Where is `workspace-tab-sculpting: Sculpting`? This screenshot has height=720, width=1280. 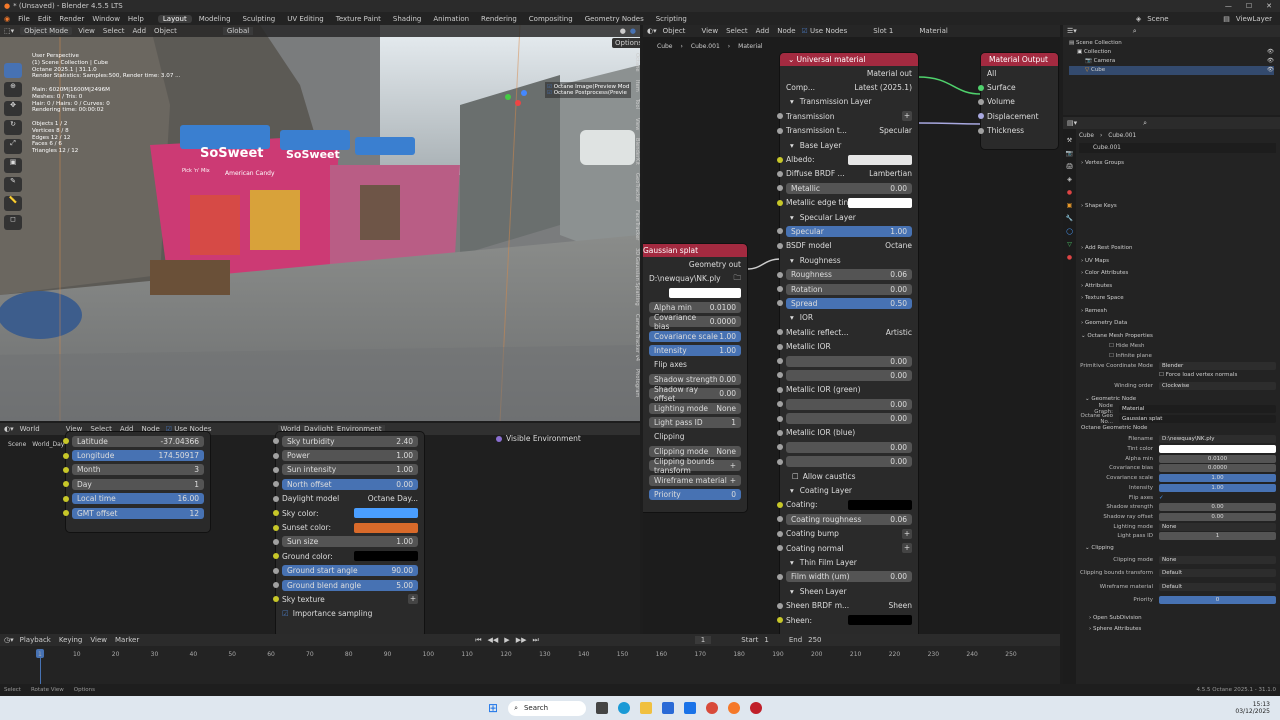
workspace-tab-sculpting: Sculpting is located at coordinates (259, 19).